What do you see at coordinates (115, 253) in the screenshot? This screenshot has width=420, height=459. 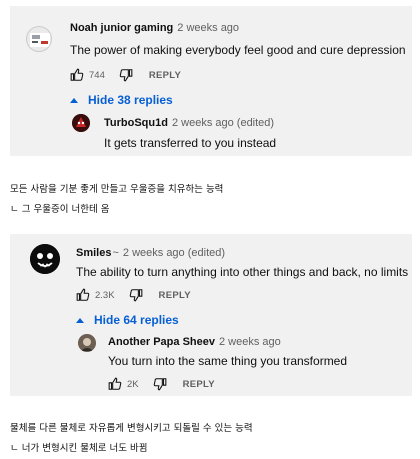 I see `author-decoration: ~` at bounding box center [115, 253].